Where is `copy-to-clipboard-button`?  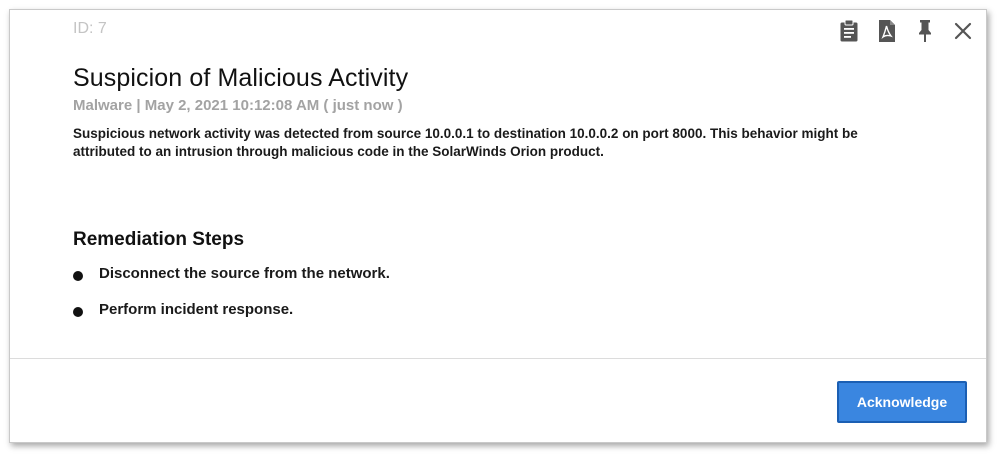
copy-to-clipboard-button is located at coordinates (849, 31).